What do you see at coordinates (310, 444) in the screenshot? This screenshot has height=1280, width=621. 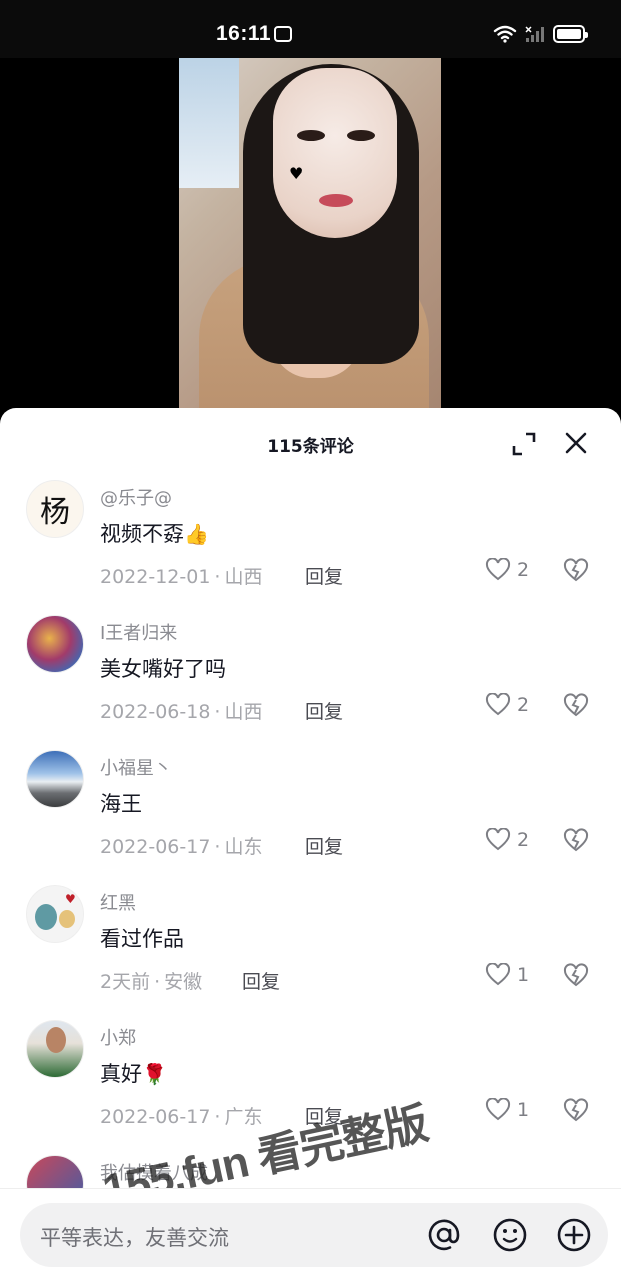 I see `sheet-header: 115条评论` at bounding box center [310, 444].